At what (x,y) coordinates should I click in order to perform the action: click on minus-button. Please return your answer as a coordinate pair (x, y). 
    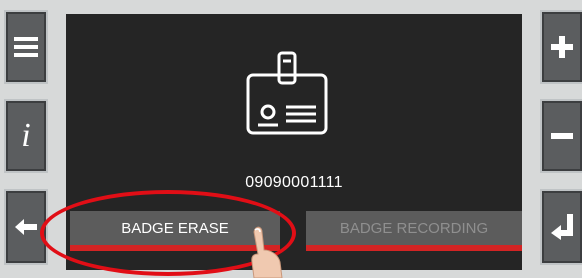
    Looking at the image, I should click on (561, 136).